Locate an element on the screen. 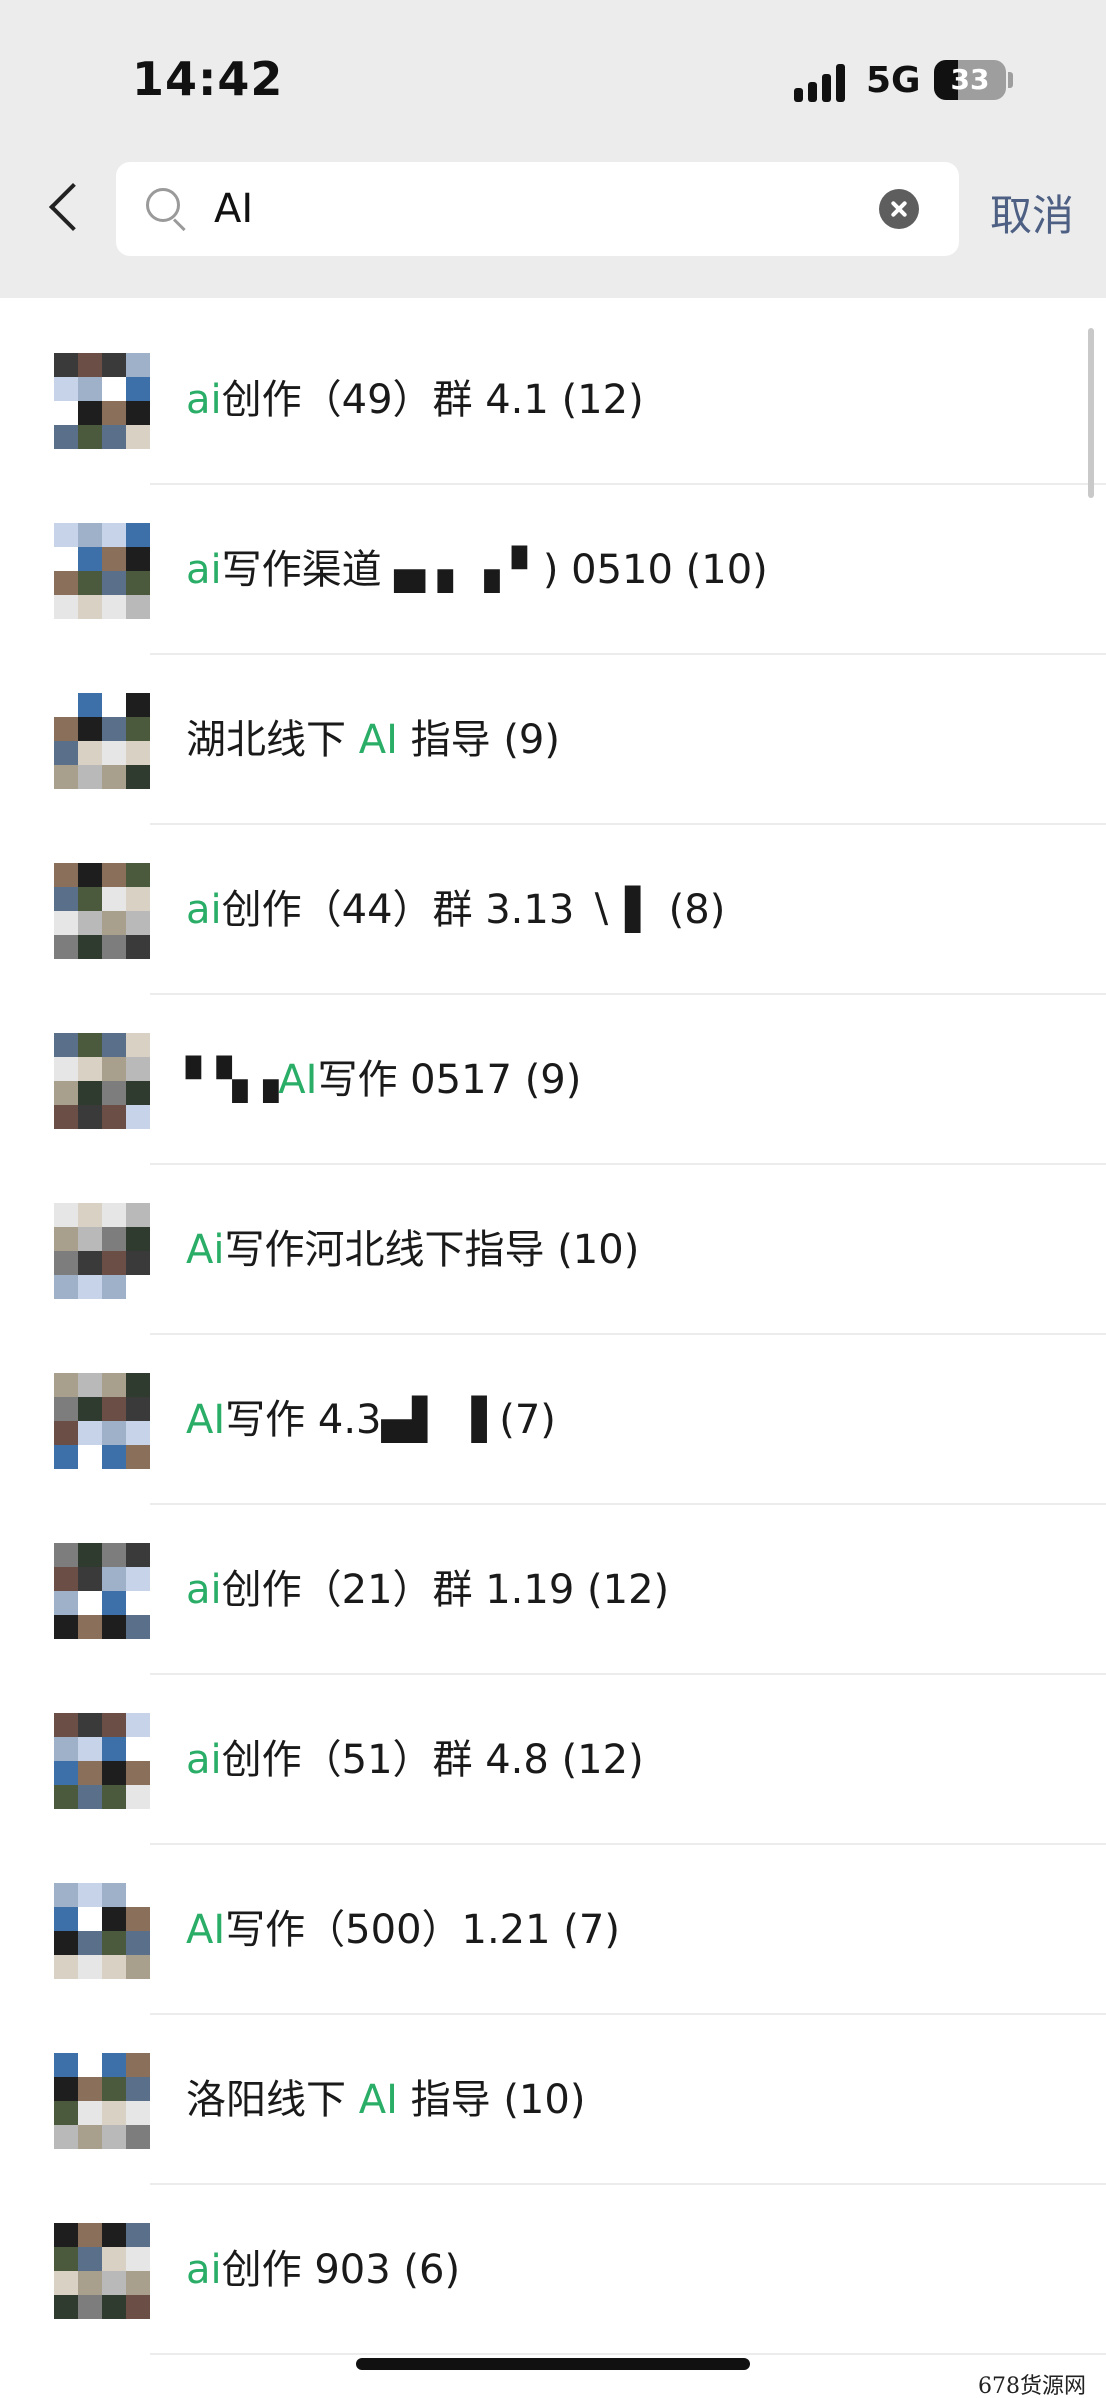 This screenshot has height=2398, width=1106. result-title-rest: 指导 (10) is located at coordinates (491, 2100).